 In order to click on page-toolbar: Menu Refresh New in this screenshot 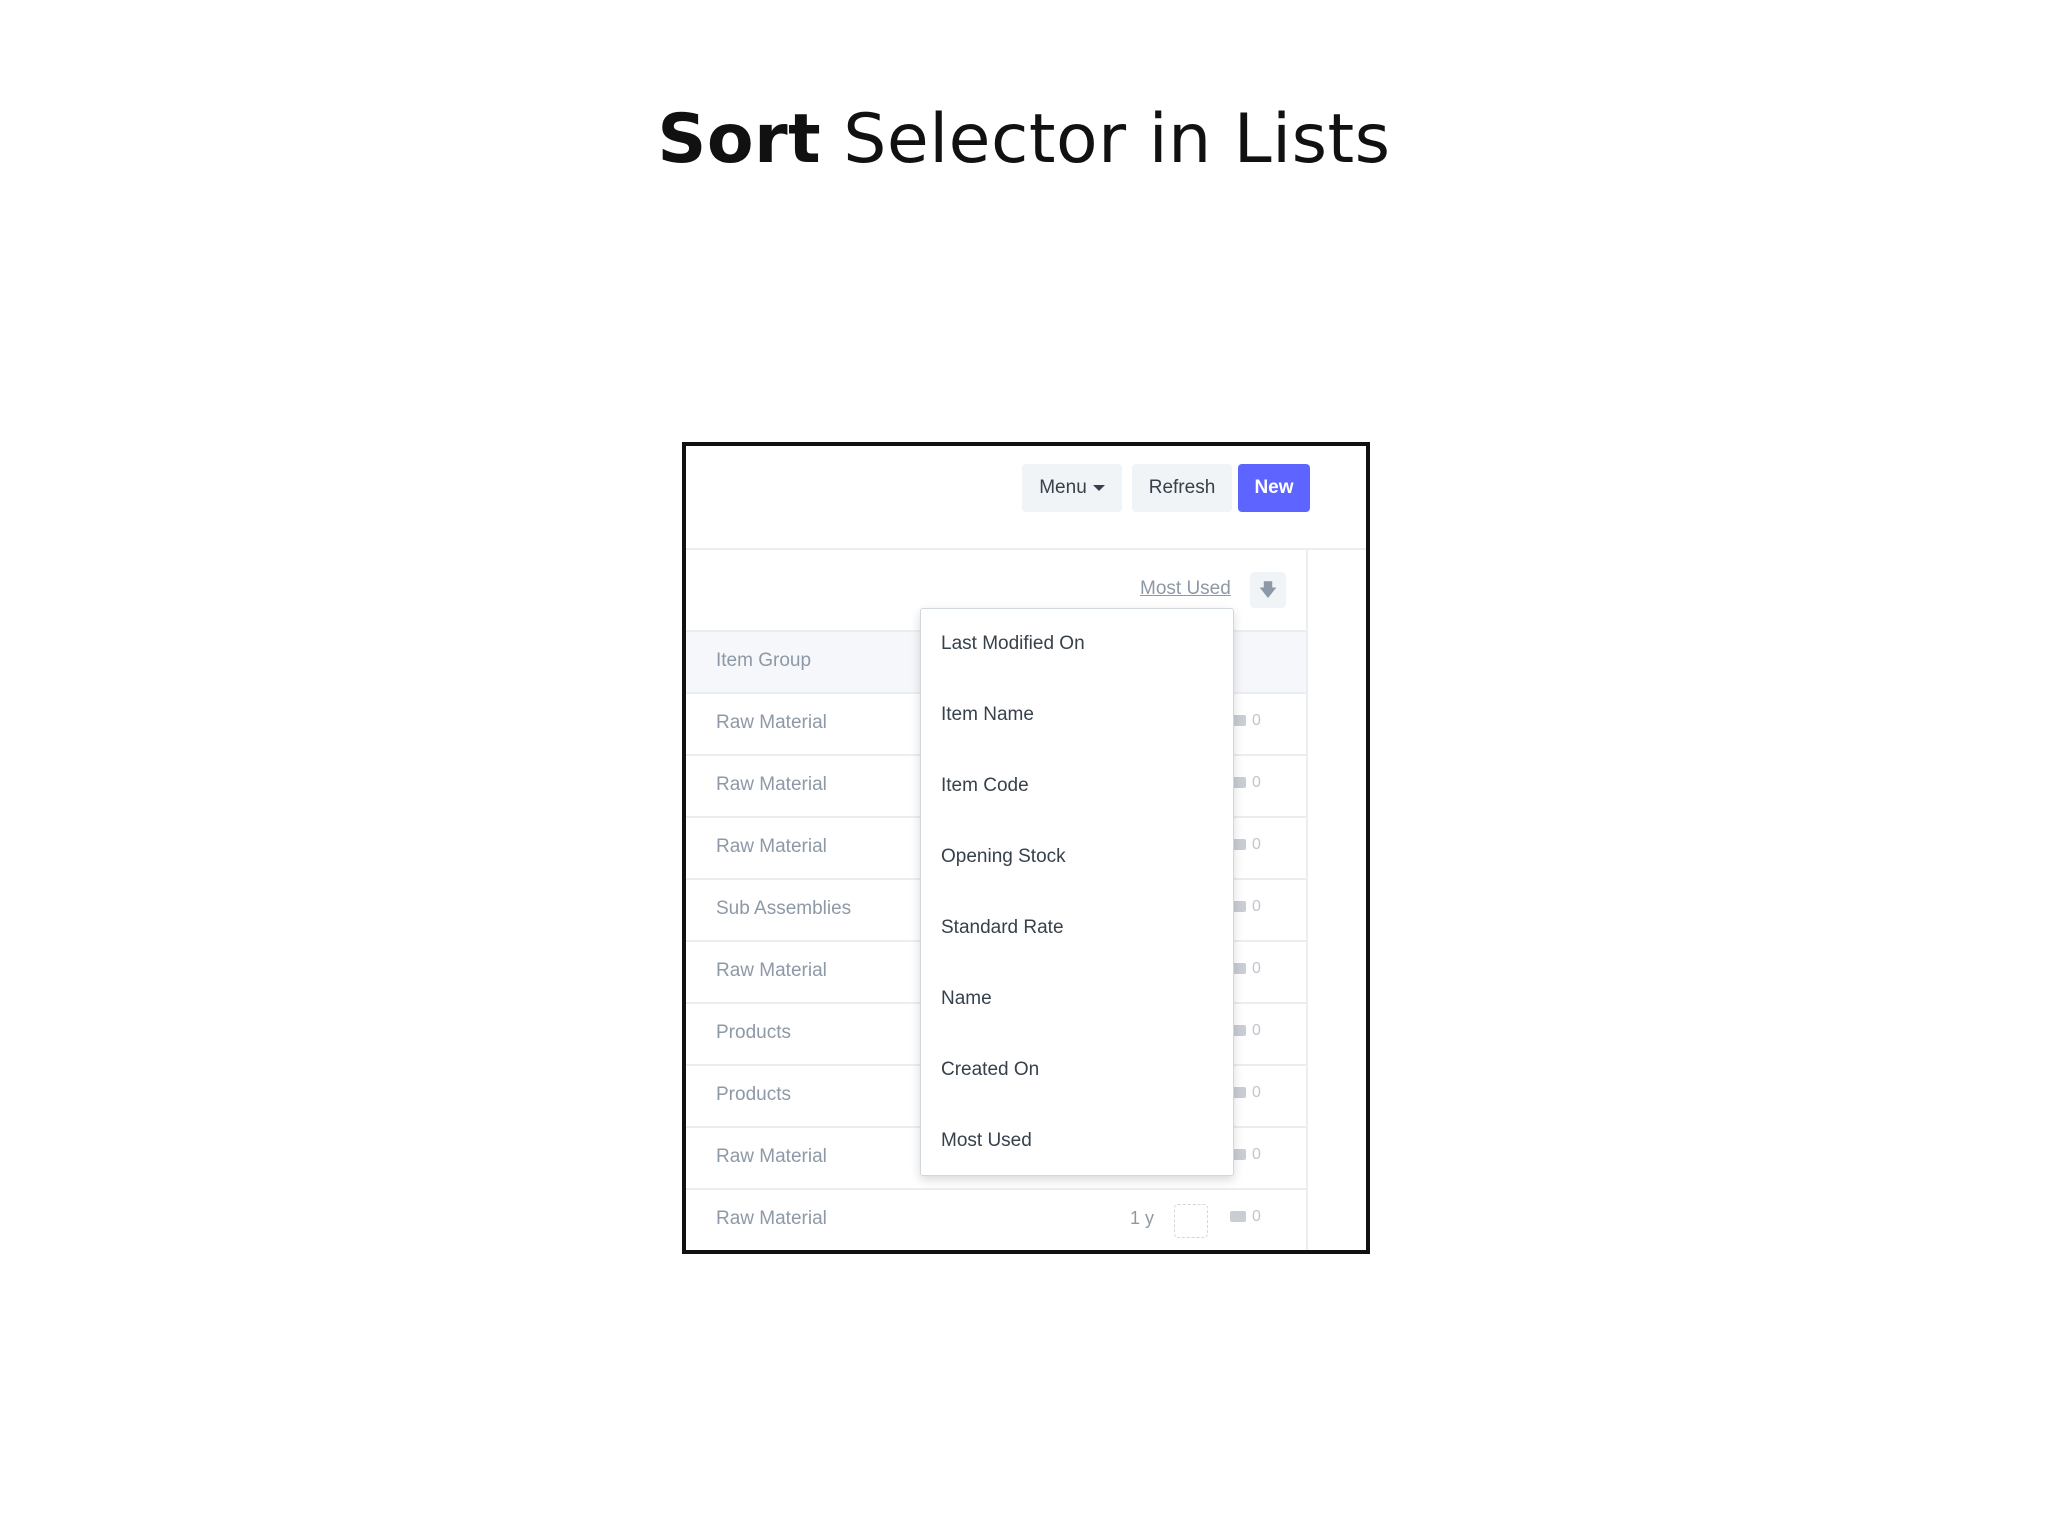, I will do `click(1026, 498)`.